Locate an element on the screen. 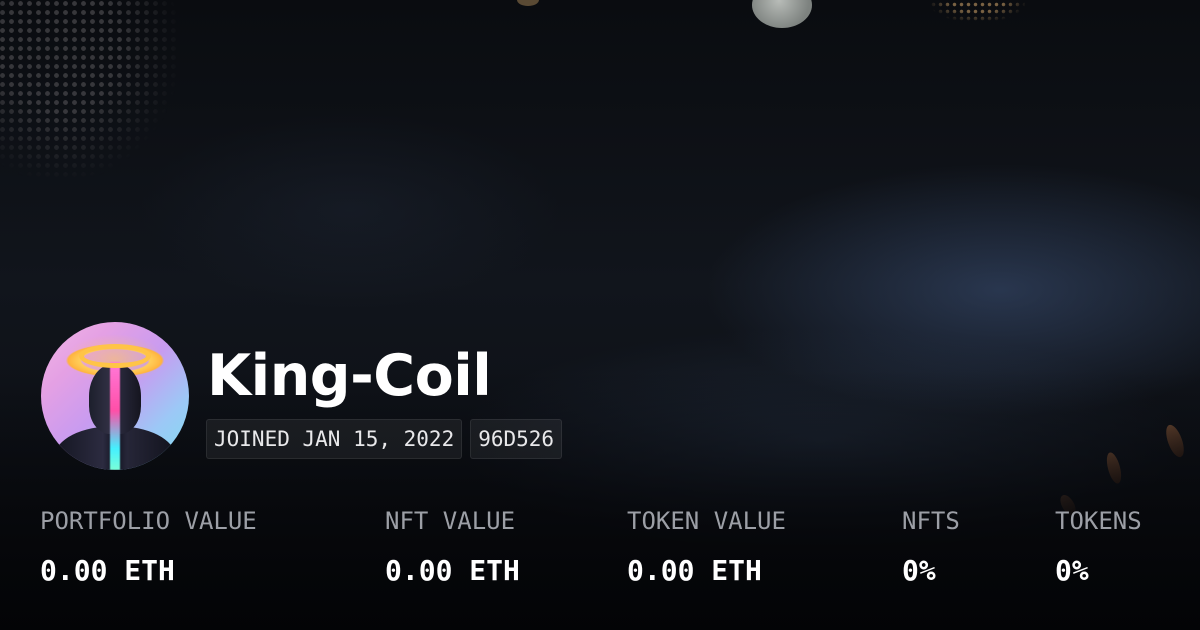  background-planet-decoration is located at coordinates (782, 14).